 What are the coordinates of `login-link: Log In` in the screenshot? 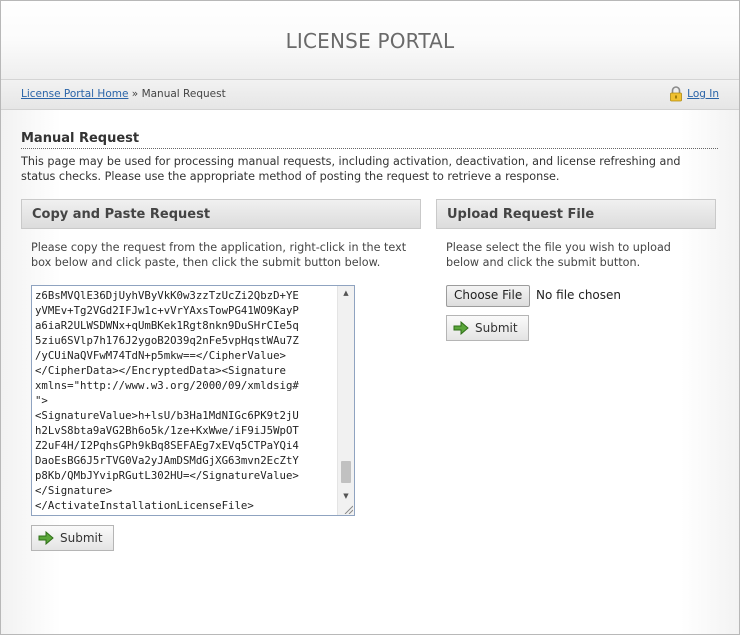 It's located at (703, 94).